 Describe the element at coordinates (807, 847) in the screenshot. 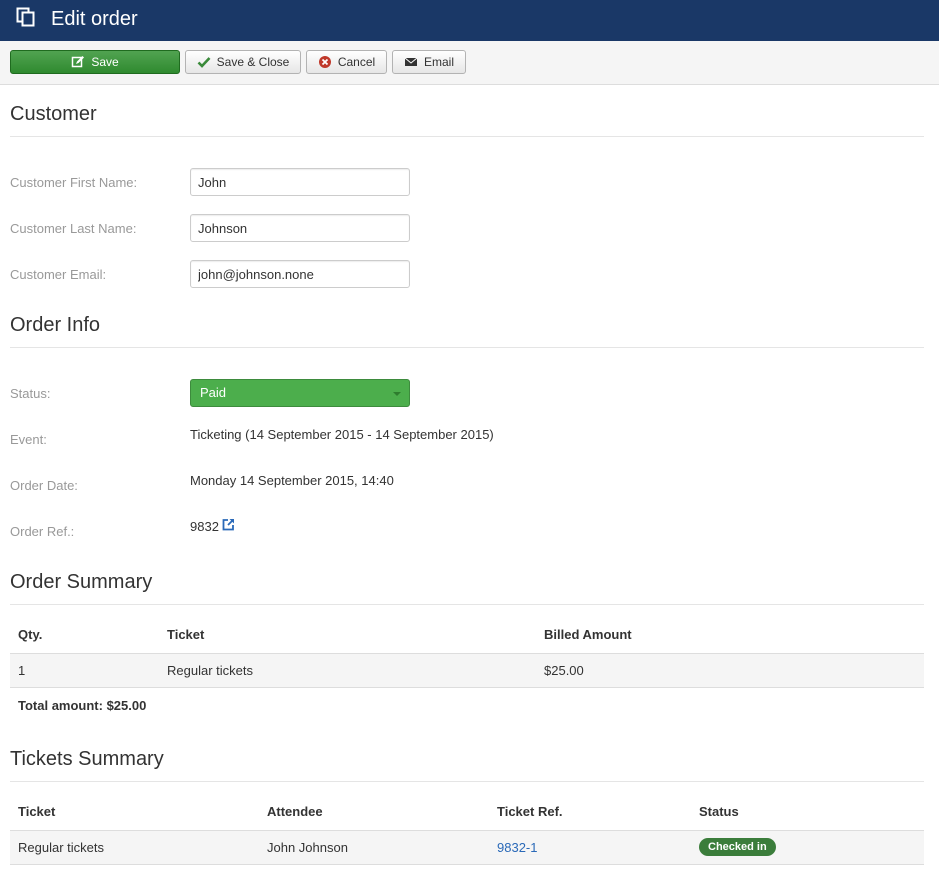

I see `status-cell: Checked in` at that location.